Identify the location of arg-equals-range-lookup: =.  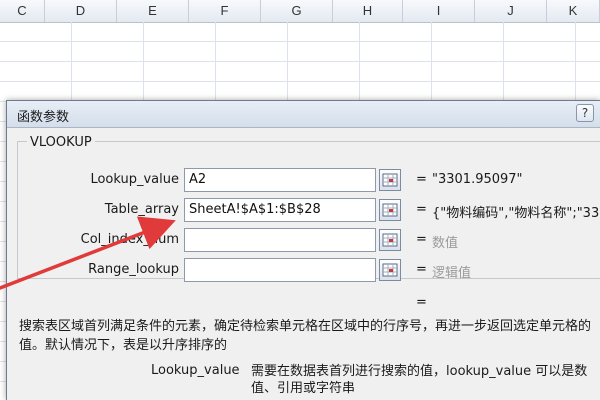
(421, 269).